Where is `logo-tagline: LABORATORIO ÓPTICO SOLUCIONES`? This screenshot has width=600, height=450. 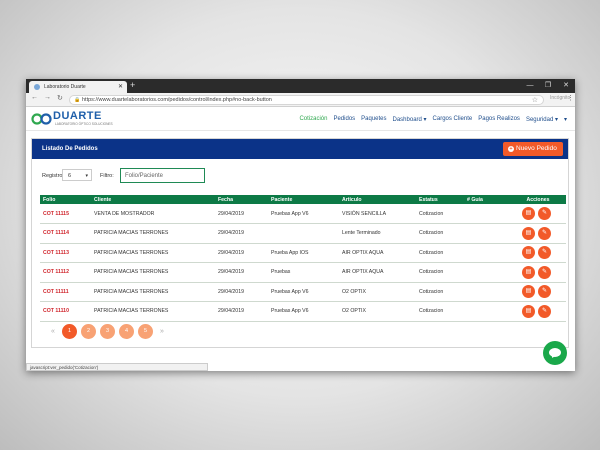
logo-tagline: LABORATORIO ÓPTICO SOLUCIONES is located at coordinates (84, 124).